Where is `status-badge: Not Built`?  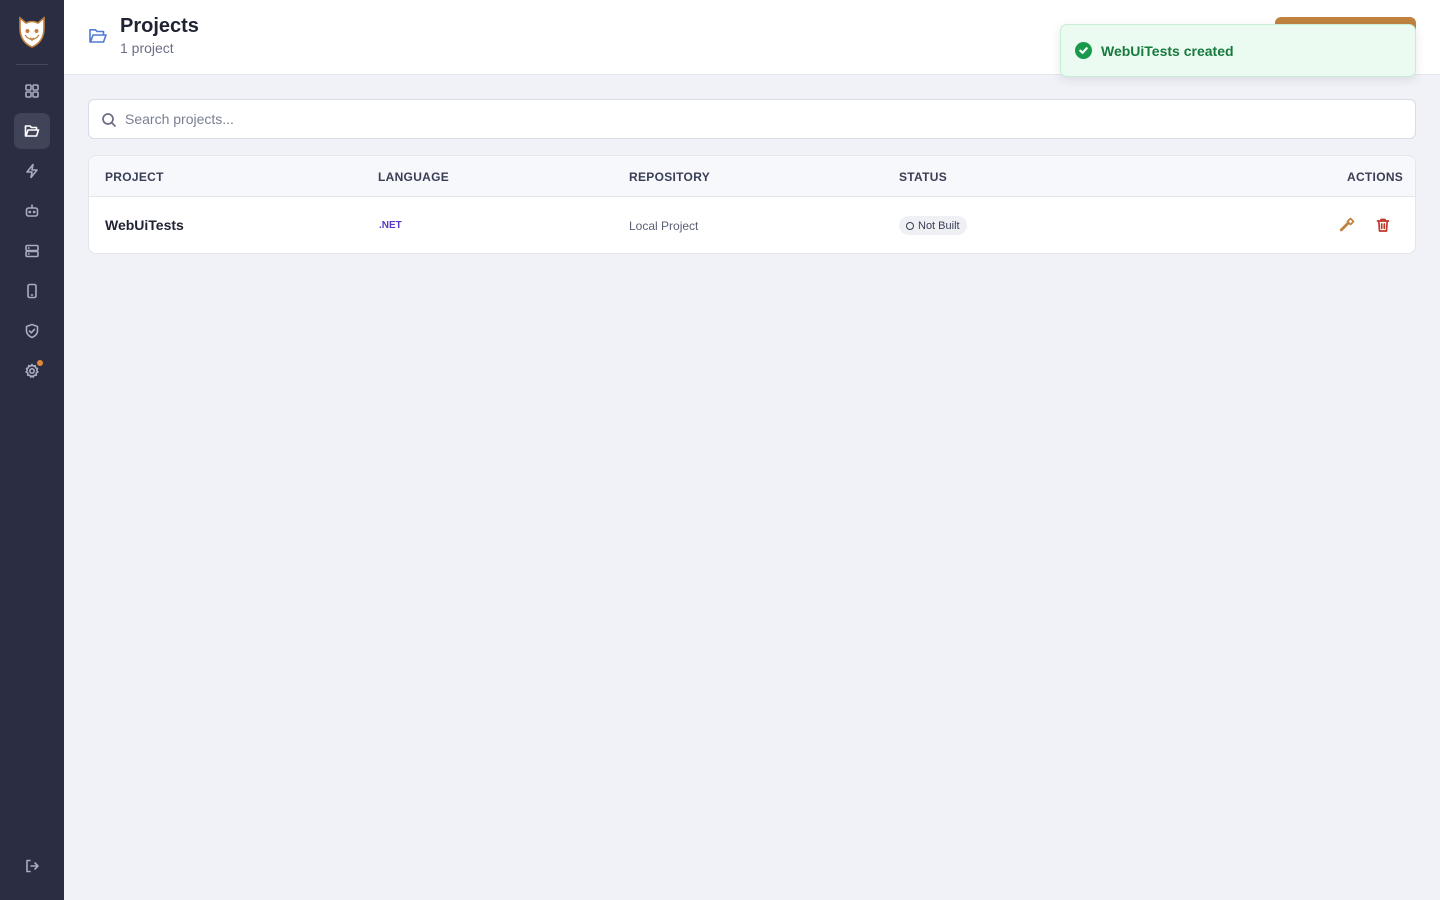 status-badge: Not Built is located at coordinates (933, 225).